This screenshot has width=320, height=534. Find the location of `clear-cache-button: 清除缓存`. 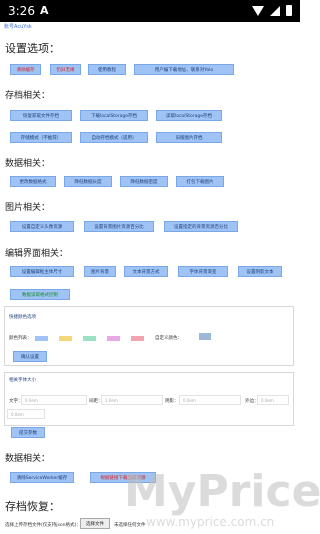

clear-cache-button: 清除缓存 is located at coordinates (25, 69).